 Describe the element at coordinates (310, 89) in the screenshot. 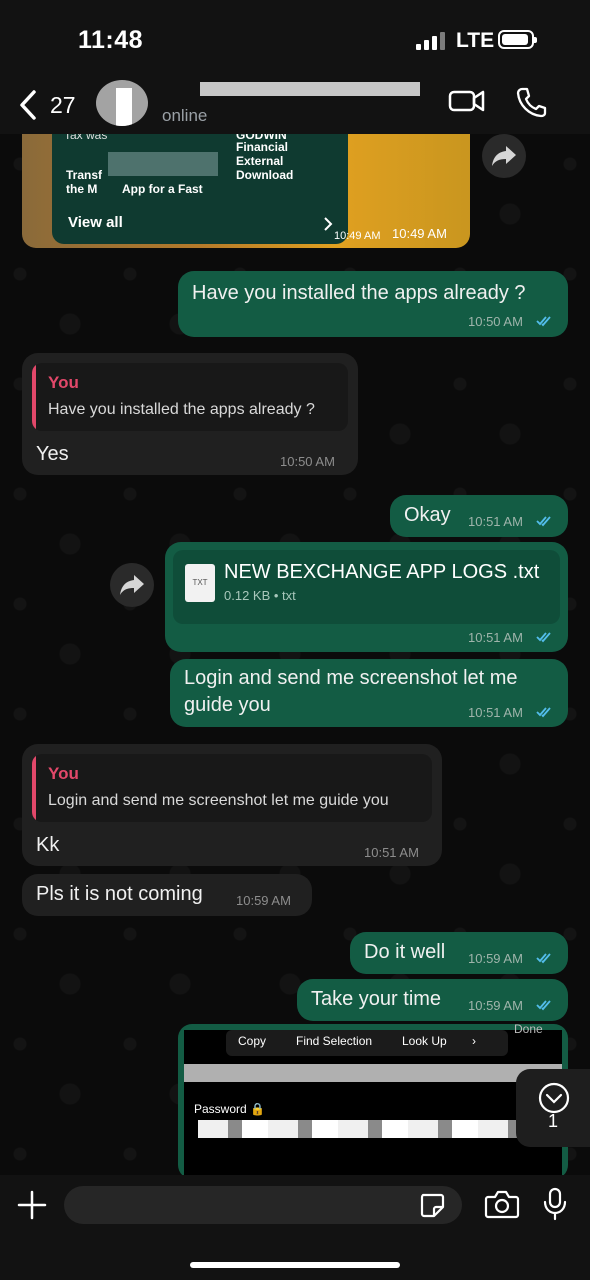

I see `contact-name-redacted` at that location.